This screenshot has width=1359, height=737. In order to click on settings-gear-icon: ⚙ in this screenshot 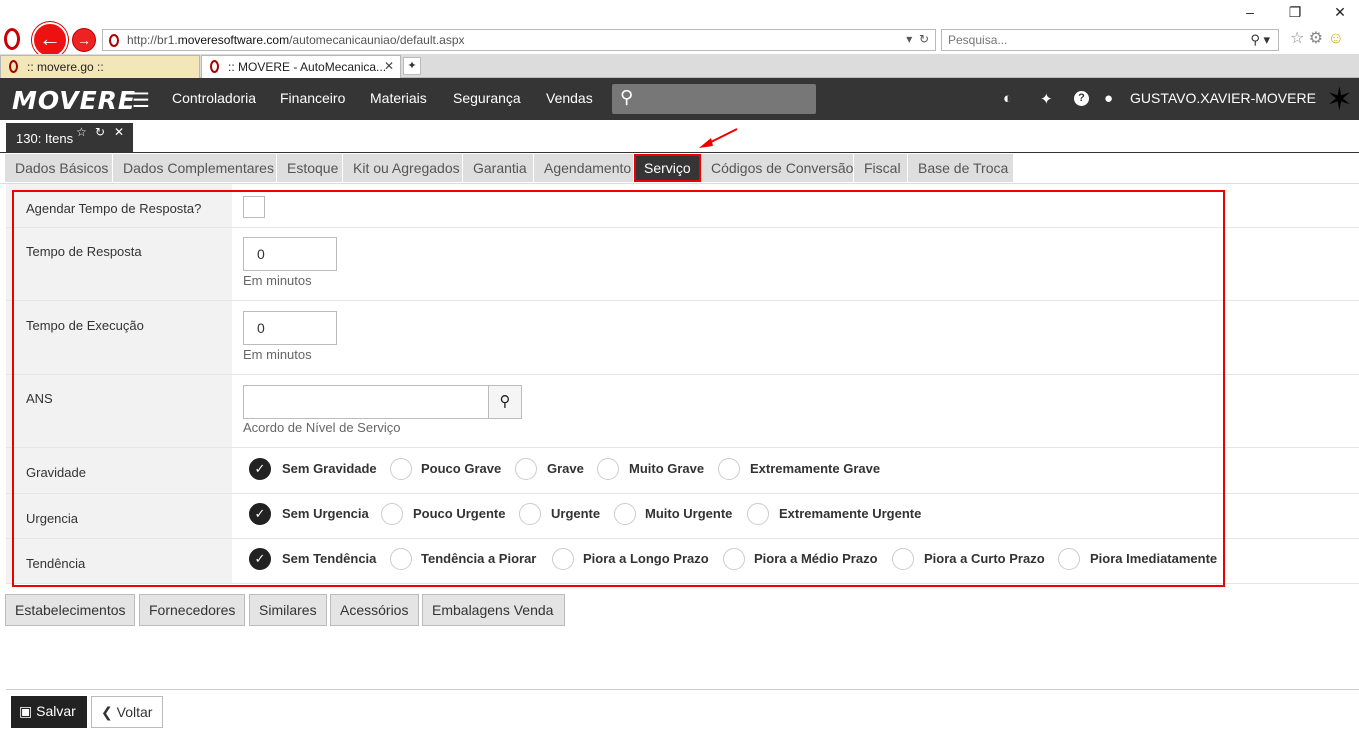, I will do `click(1316, 38)`.